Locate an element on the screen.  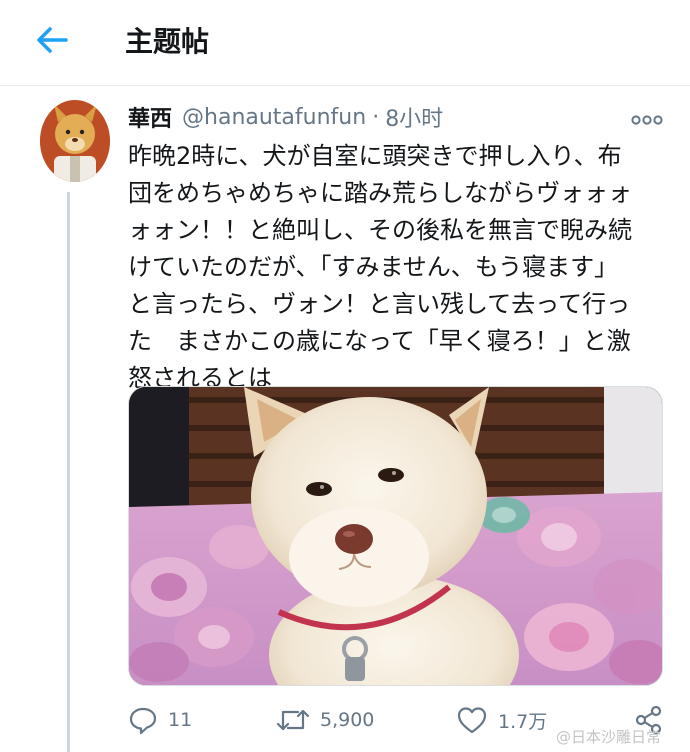
arrow-left-icon is located at coordinates (52, 40).